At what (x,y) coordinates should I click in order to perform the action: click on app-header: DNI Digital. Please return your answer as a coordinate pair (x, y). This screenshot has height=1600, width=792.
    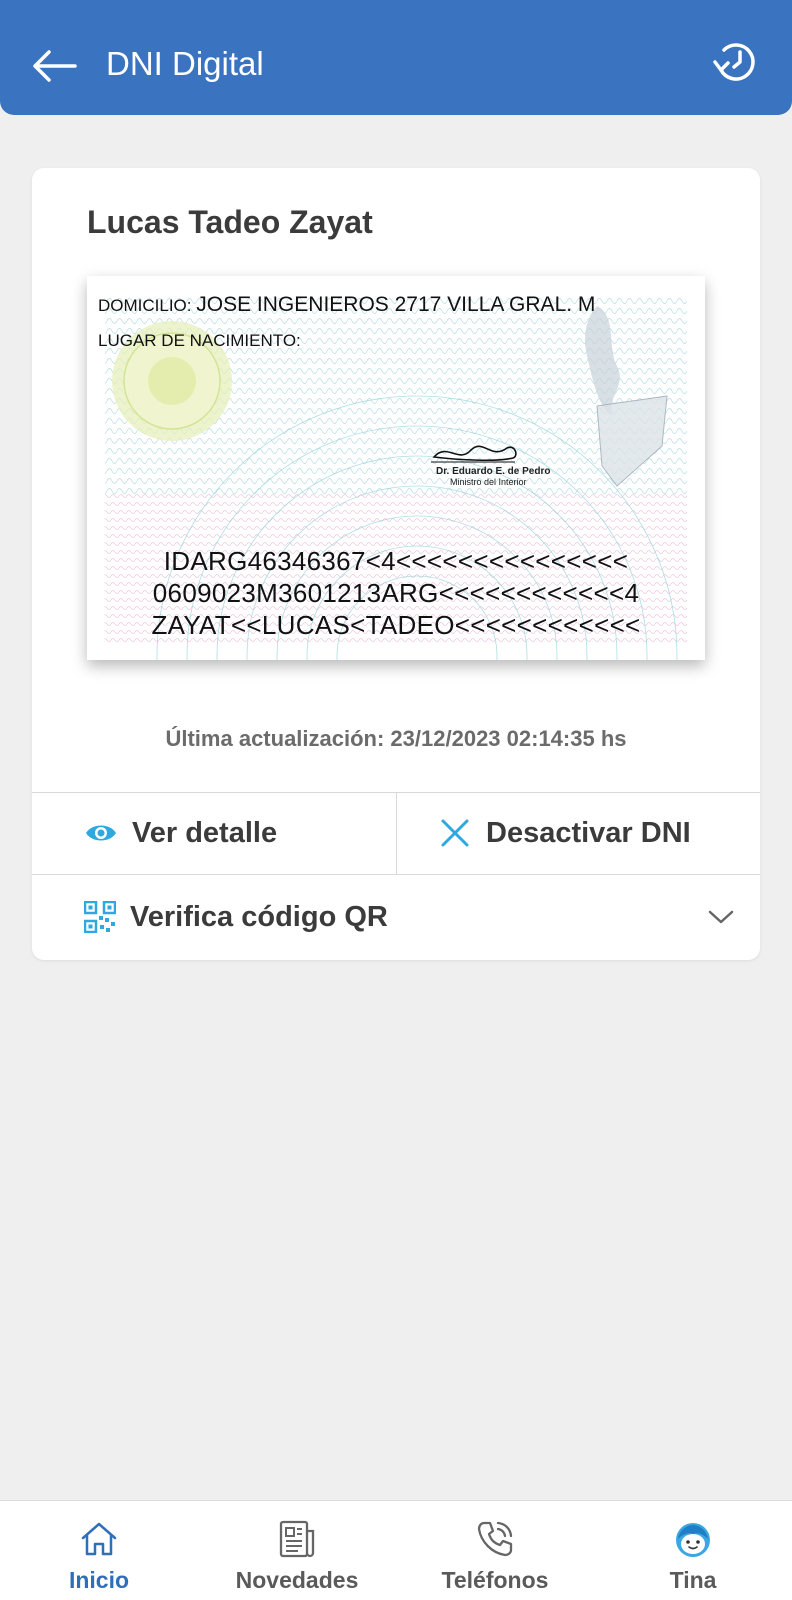
    Looking at the image, I should click on (396, 57).